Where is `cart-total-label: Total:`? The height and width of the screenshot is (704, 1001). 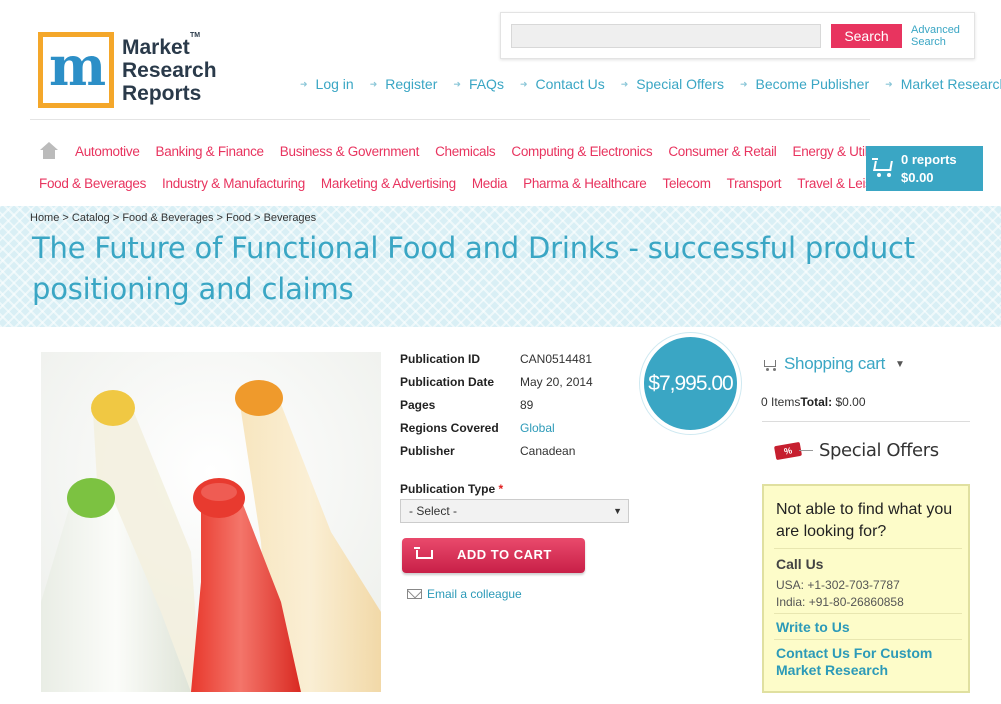
cart-total-label: Total: is located at coordinates (816, 402).